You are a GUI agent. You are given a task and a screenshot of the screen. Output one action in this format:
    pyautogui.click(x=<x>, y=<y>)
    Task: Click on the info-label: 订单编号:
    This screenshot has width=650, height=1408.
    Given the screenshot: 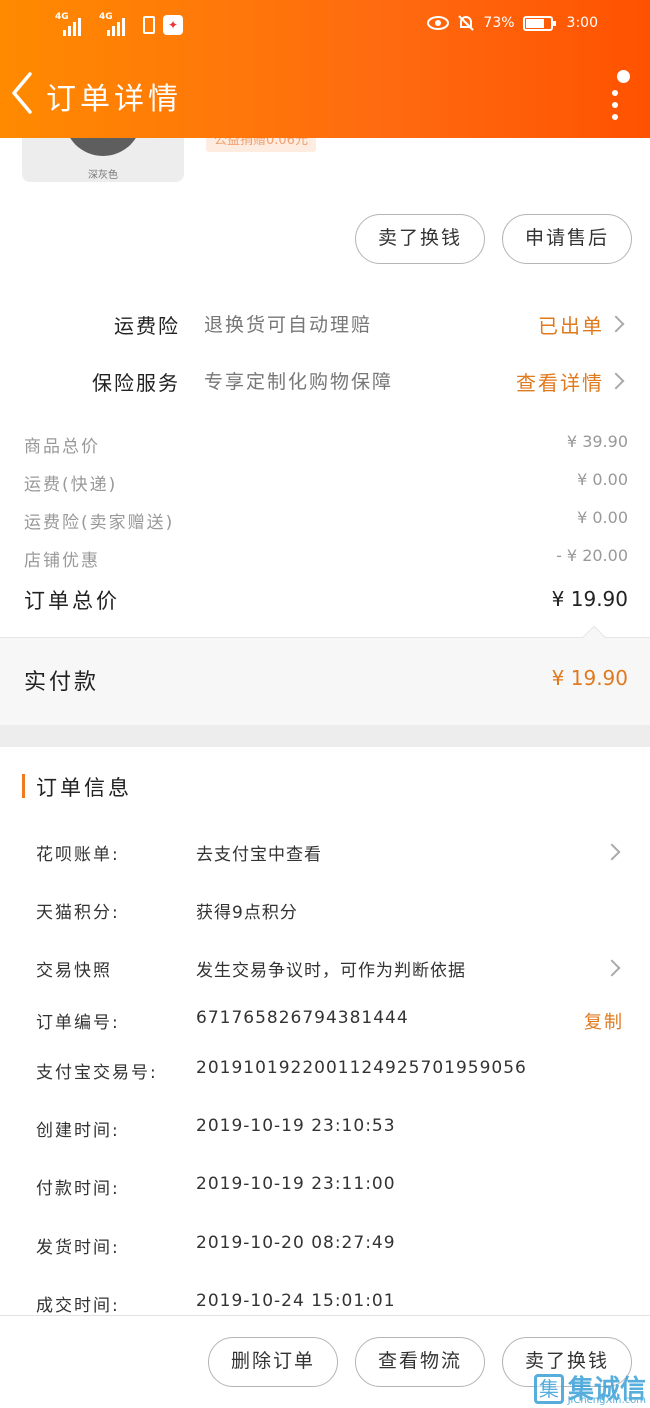 What is the action you would take?
    pyautogui.click(x=78, y=1023)
    